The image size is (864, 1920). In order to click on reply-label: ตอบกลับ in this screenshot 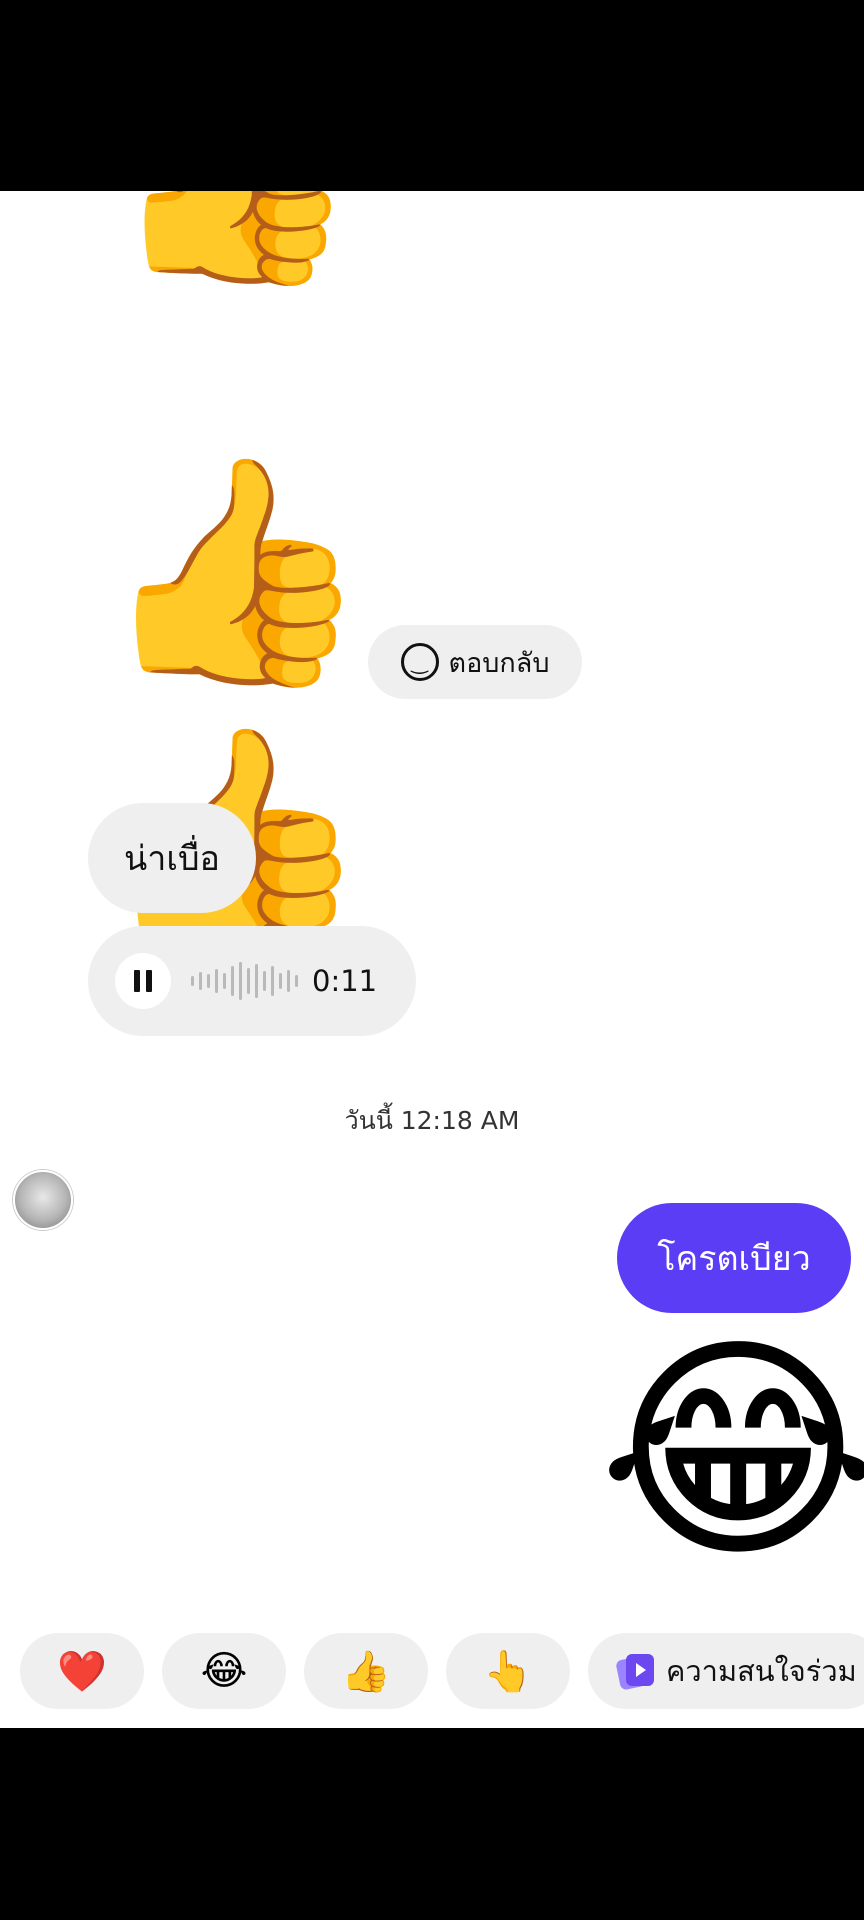, I will do `click(499, 663)`.